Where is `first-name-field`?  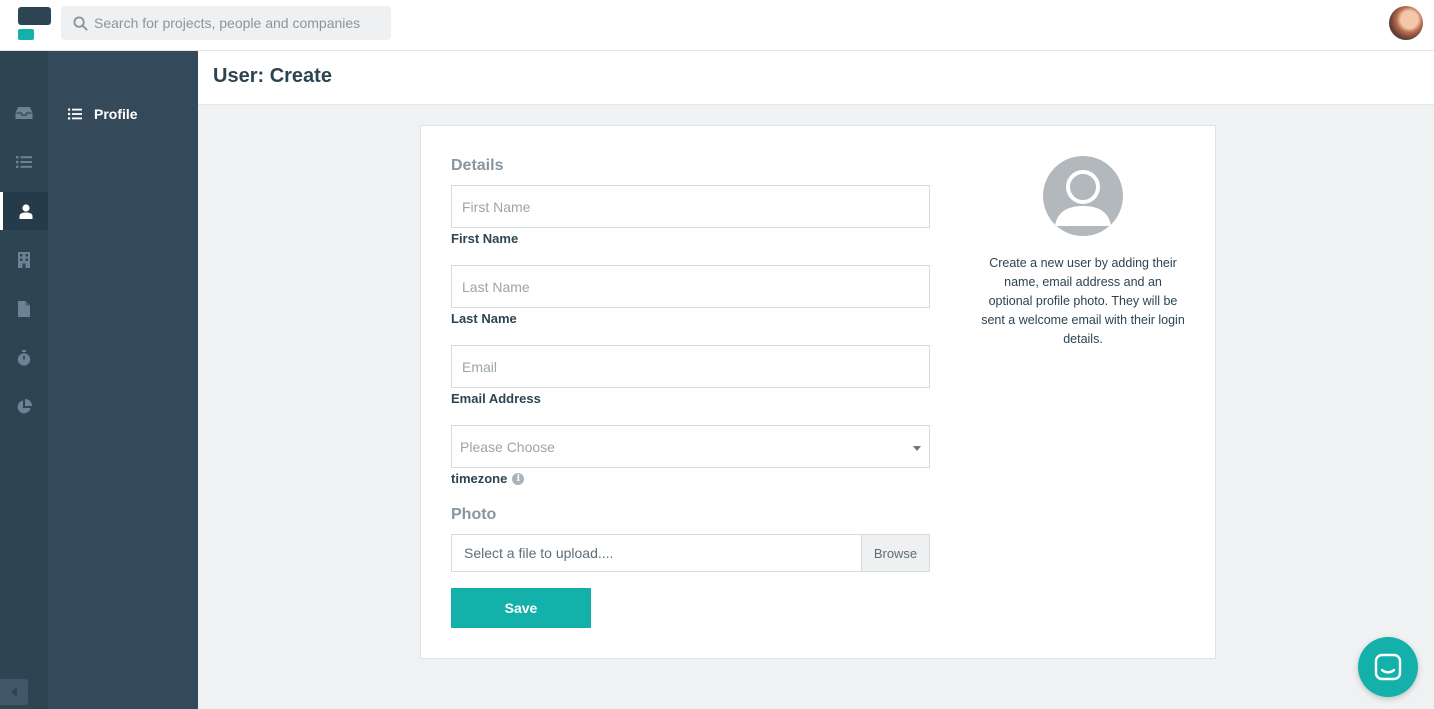 first-name-field is located at coordinates (690, 206).